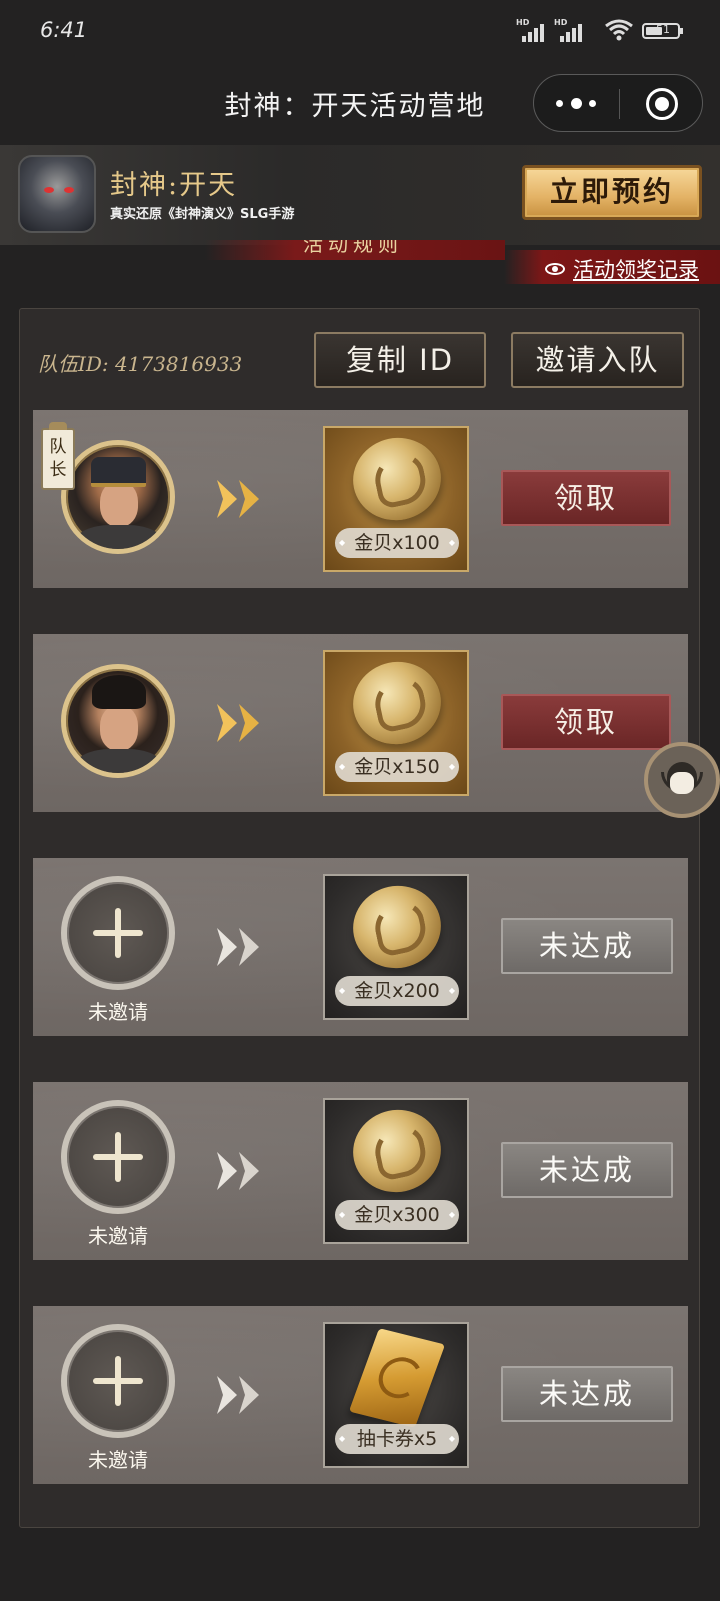  I want to click on records-link-label: 活动领奖记录, so click(636, 270).